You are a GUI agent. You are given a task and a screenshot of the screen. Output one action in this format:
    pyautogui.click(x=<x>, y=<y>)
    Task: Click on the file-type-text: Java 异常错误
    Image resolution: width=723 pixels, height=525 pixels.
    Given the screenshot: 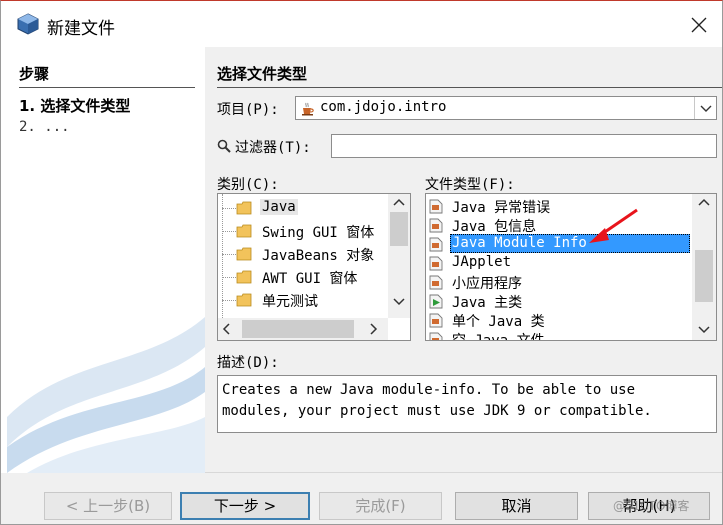 What is the action you would take?
    pyautogui.click(x=501, y=208)
    